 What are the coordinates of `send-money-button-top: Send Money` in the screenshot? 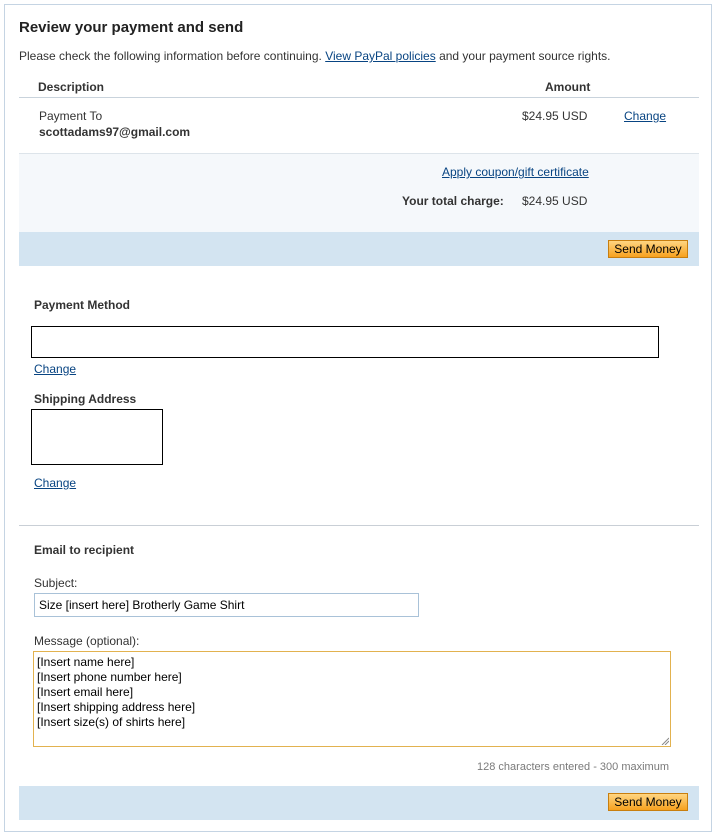 It's located at (648, 249).